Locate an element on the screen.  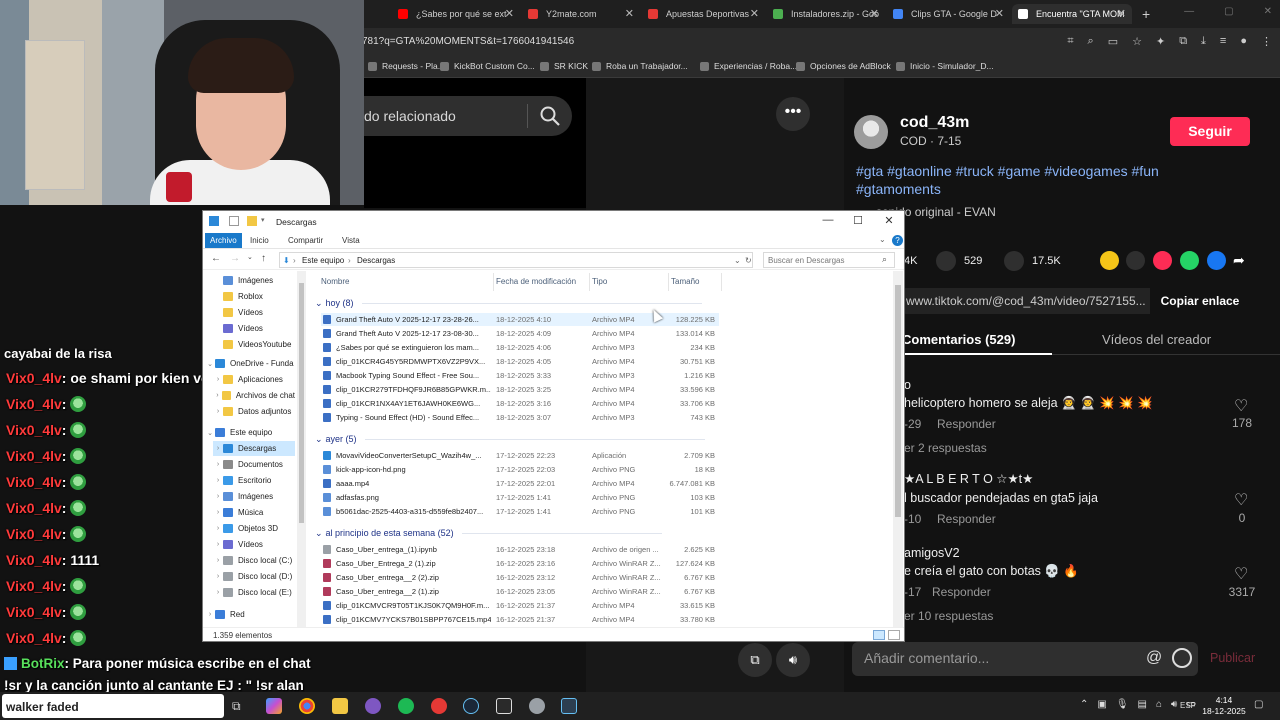
url-field: 781?q=GTA%20MOMENTS&t=1766041941546 is located at coordinates (468, 41).